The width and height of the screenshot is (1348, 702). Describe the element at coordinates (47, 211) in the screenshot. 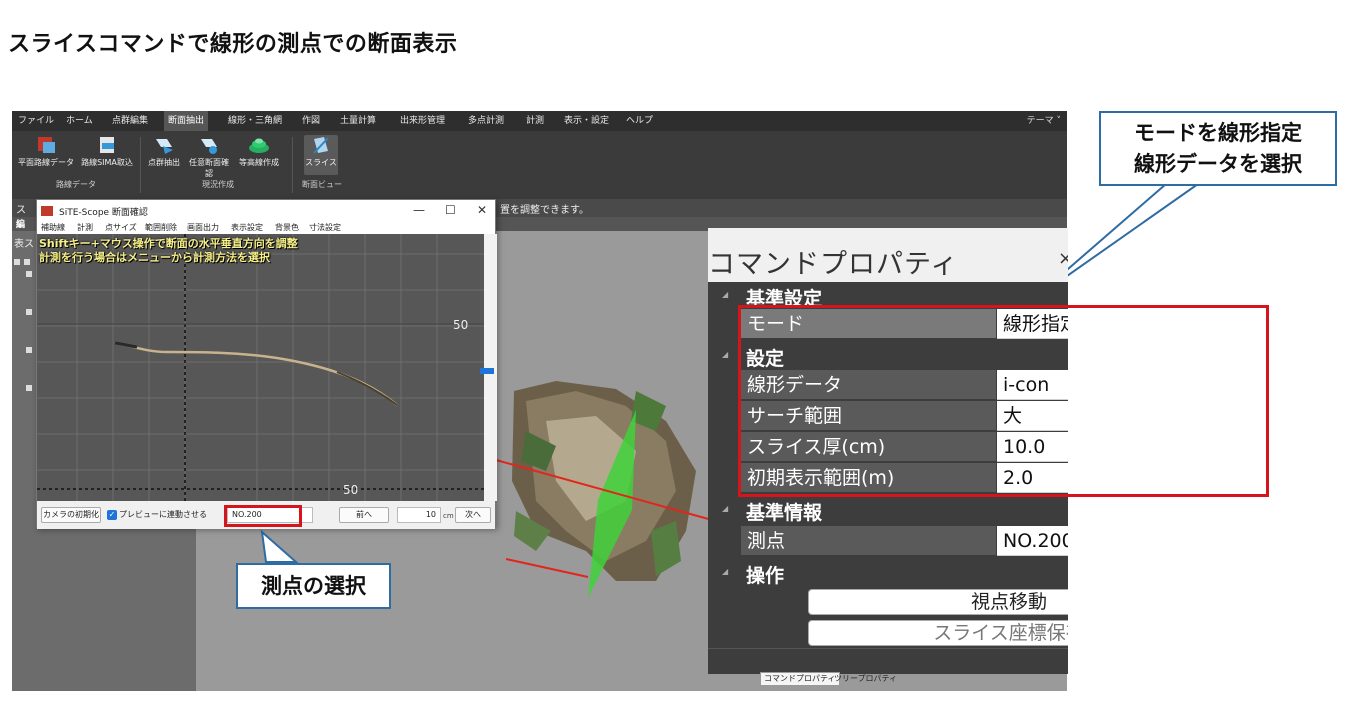

I see `app-logo-icon` at that location.